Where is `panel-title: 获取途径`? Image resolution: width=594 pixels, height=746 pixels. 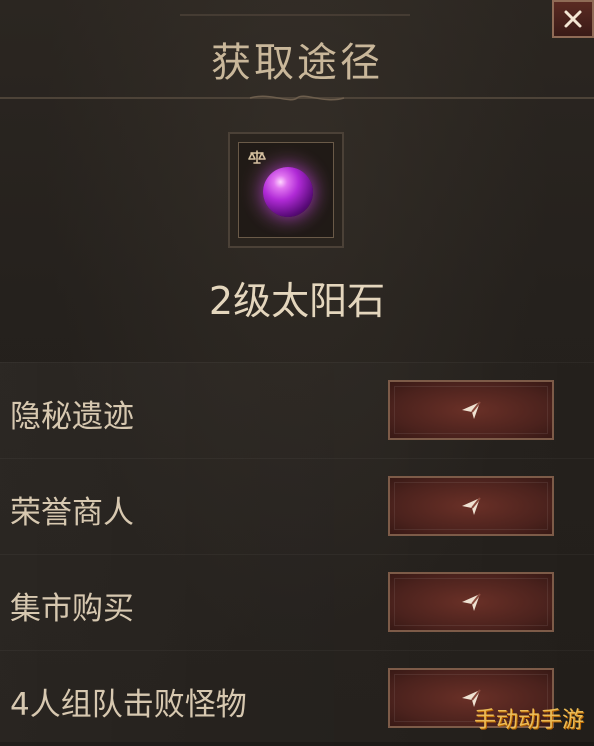
panel-title: 获取途径 is located at coordinates (297, 63).